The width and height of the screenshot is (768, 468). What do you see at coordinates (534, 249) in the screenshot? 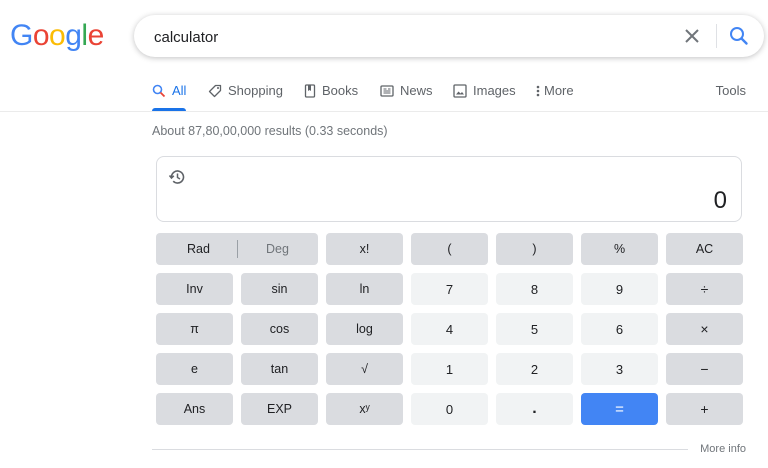
I see `close-paren-key: )` at bounding box center [534, 249].